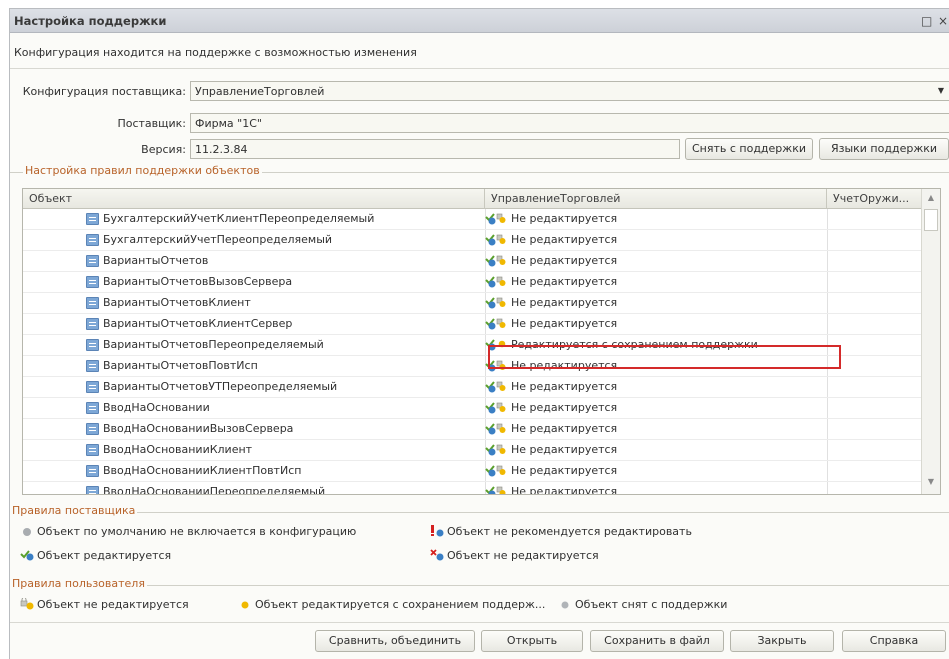 The height and width of the screenshot is (659, 949). I want to click on help-button: Справка, so click(894, 641).